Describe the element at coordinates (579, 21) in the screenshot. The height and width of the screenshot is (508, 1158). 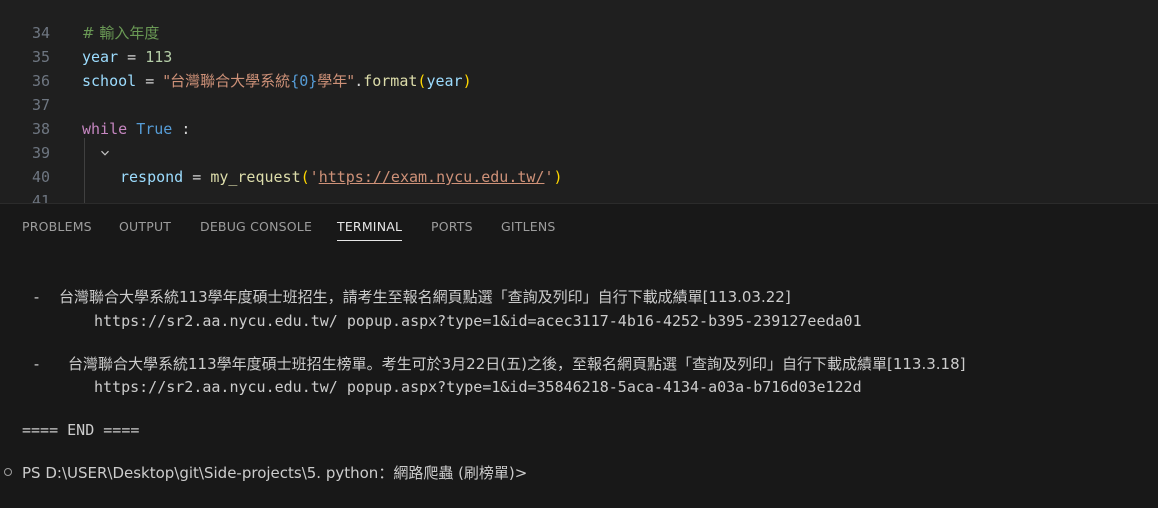
I see `code-line-34: 34` at that location.